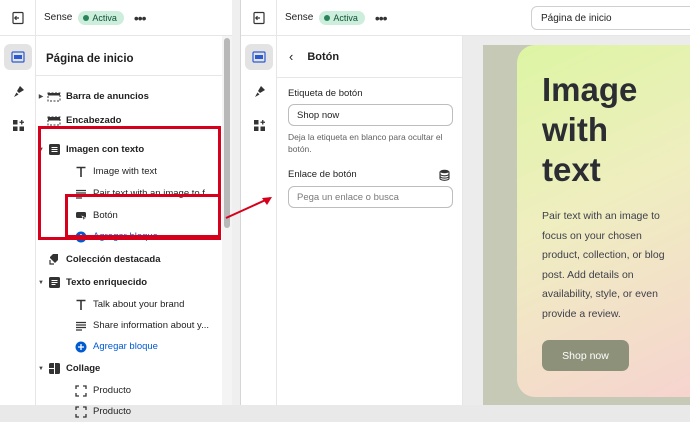  Describe the element at coordinates (107, 96) in the screenshot. I see `tree-item-label: Barra de anuncios` at that location.